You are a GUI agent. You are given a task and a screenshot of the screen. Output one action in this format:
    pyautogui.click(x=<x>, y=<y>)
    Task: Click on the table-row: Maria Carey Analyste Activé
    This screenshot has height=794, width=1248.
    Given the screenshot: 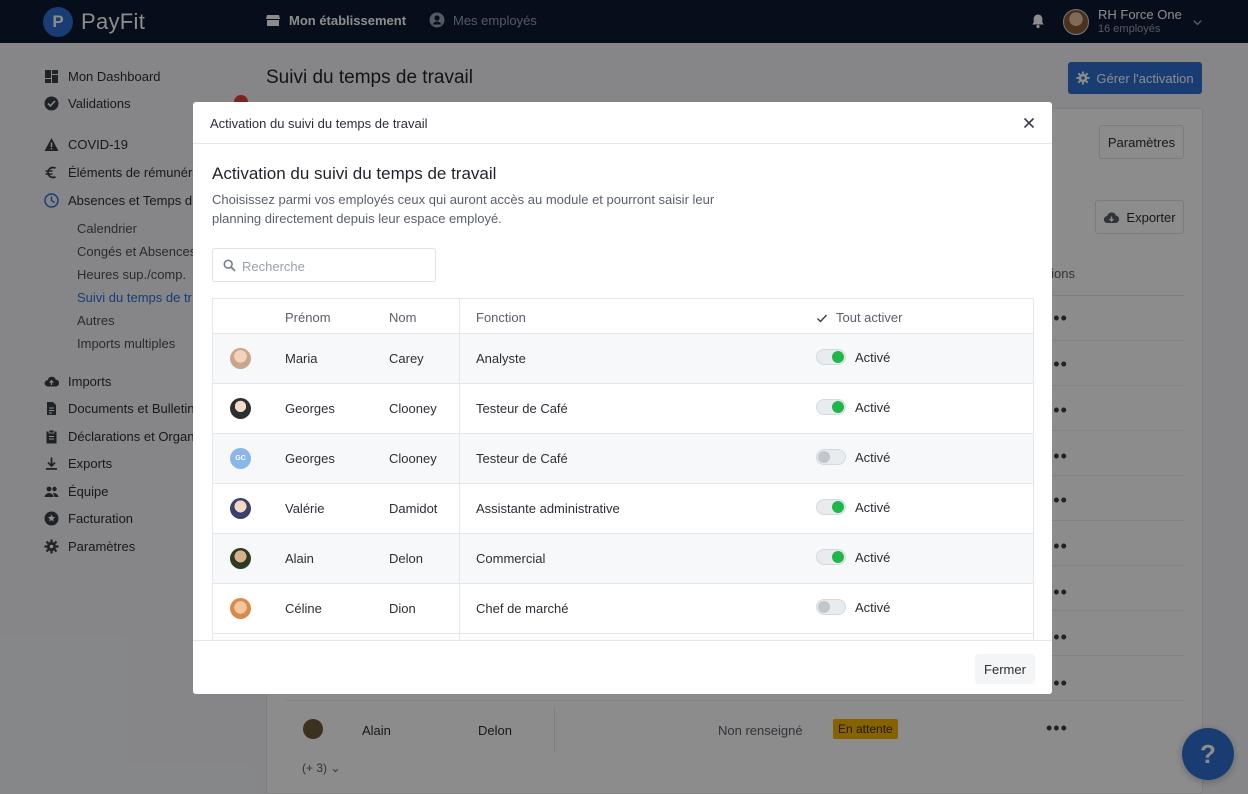 What is the action you would take?
    pyautogui.click(x=623, y=359)
    